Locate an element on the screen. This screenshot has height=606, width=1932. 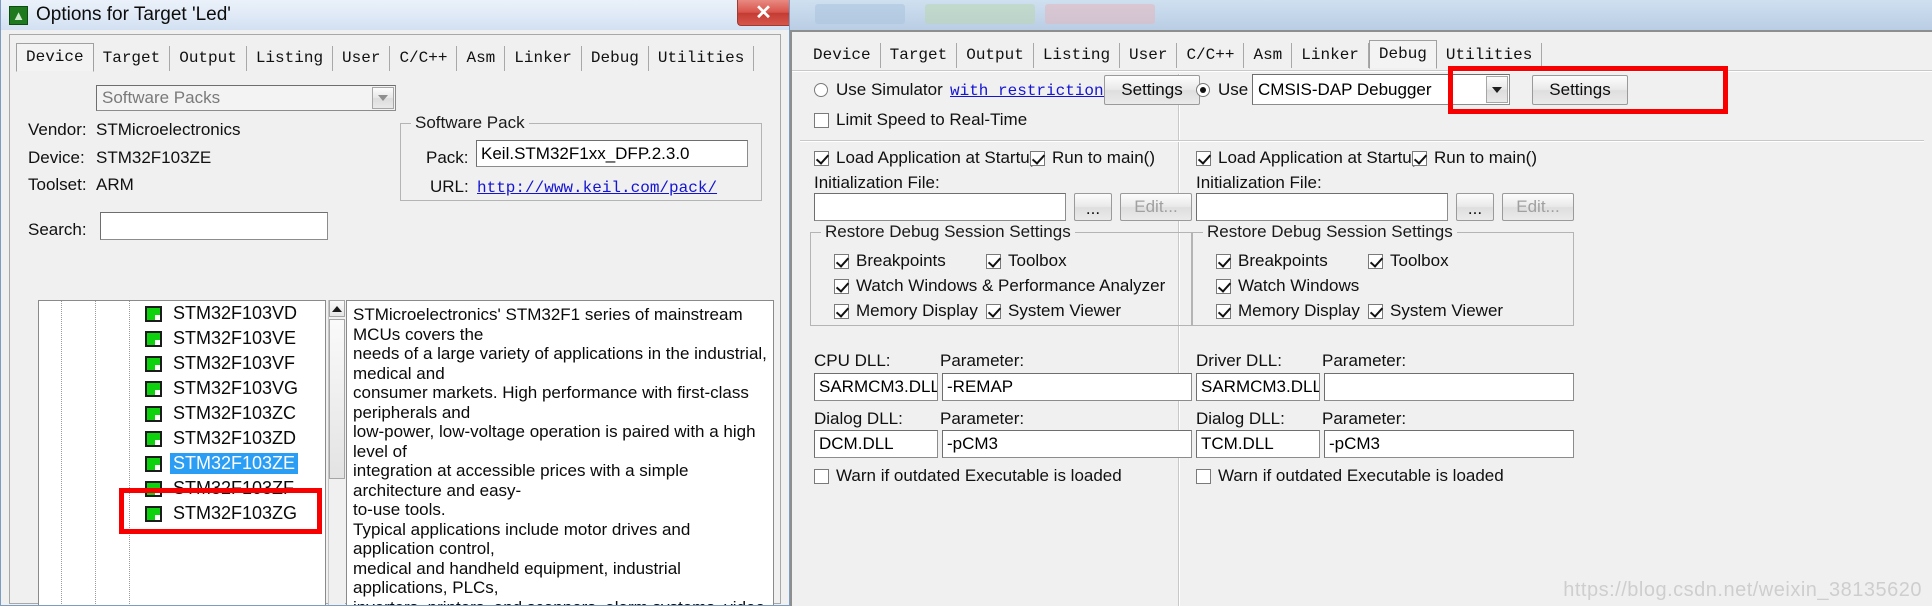
simulator-settings-button: Settings is located at coordinates (1152, 90).